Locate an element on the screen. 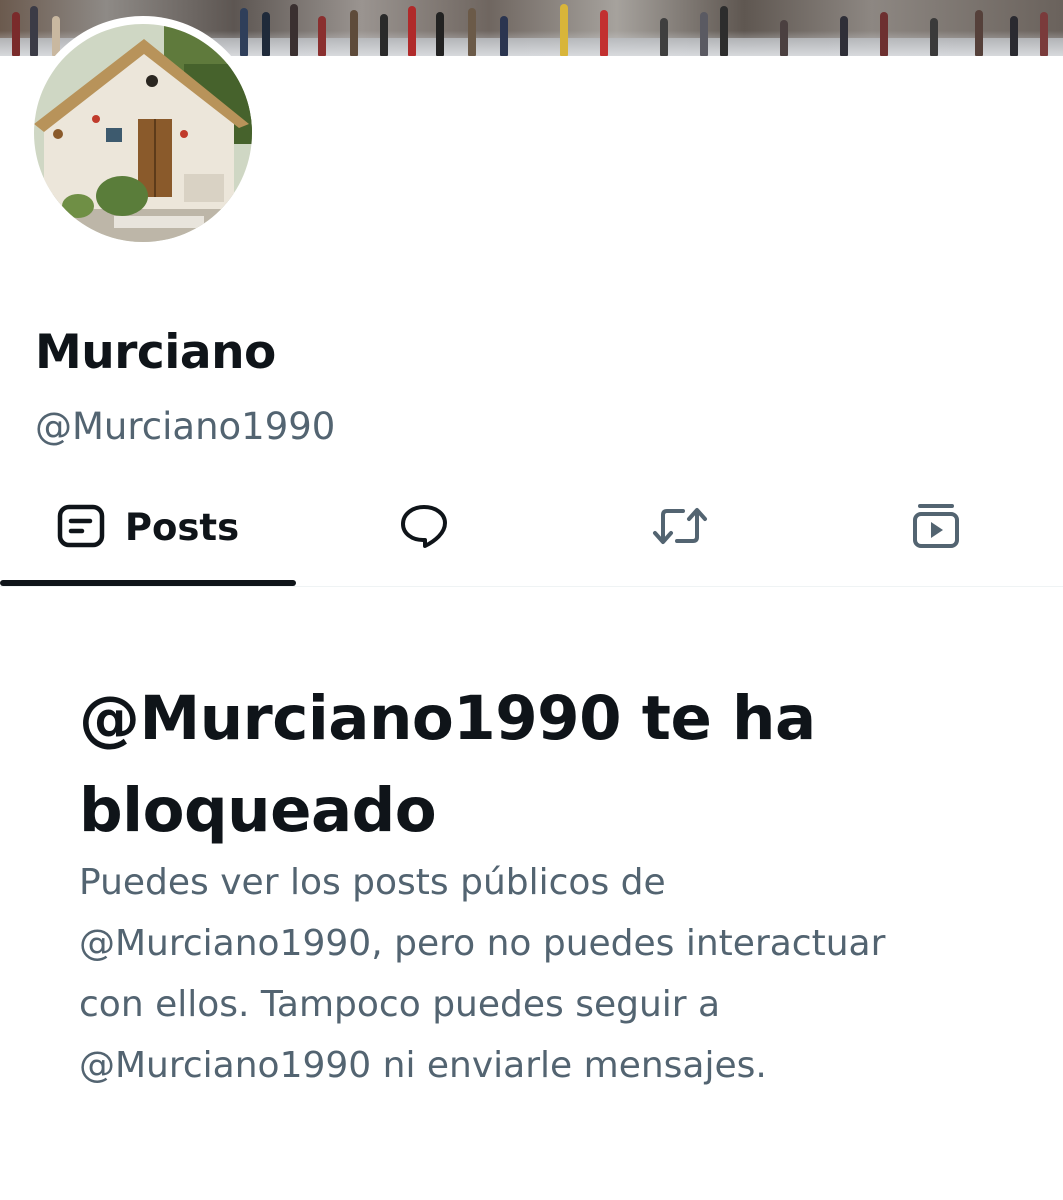 The image size is (1063, 1200). replies-icon is located at coordinates (424, 528).